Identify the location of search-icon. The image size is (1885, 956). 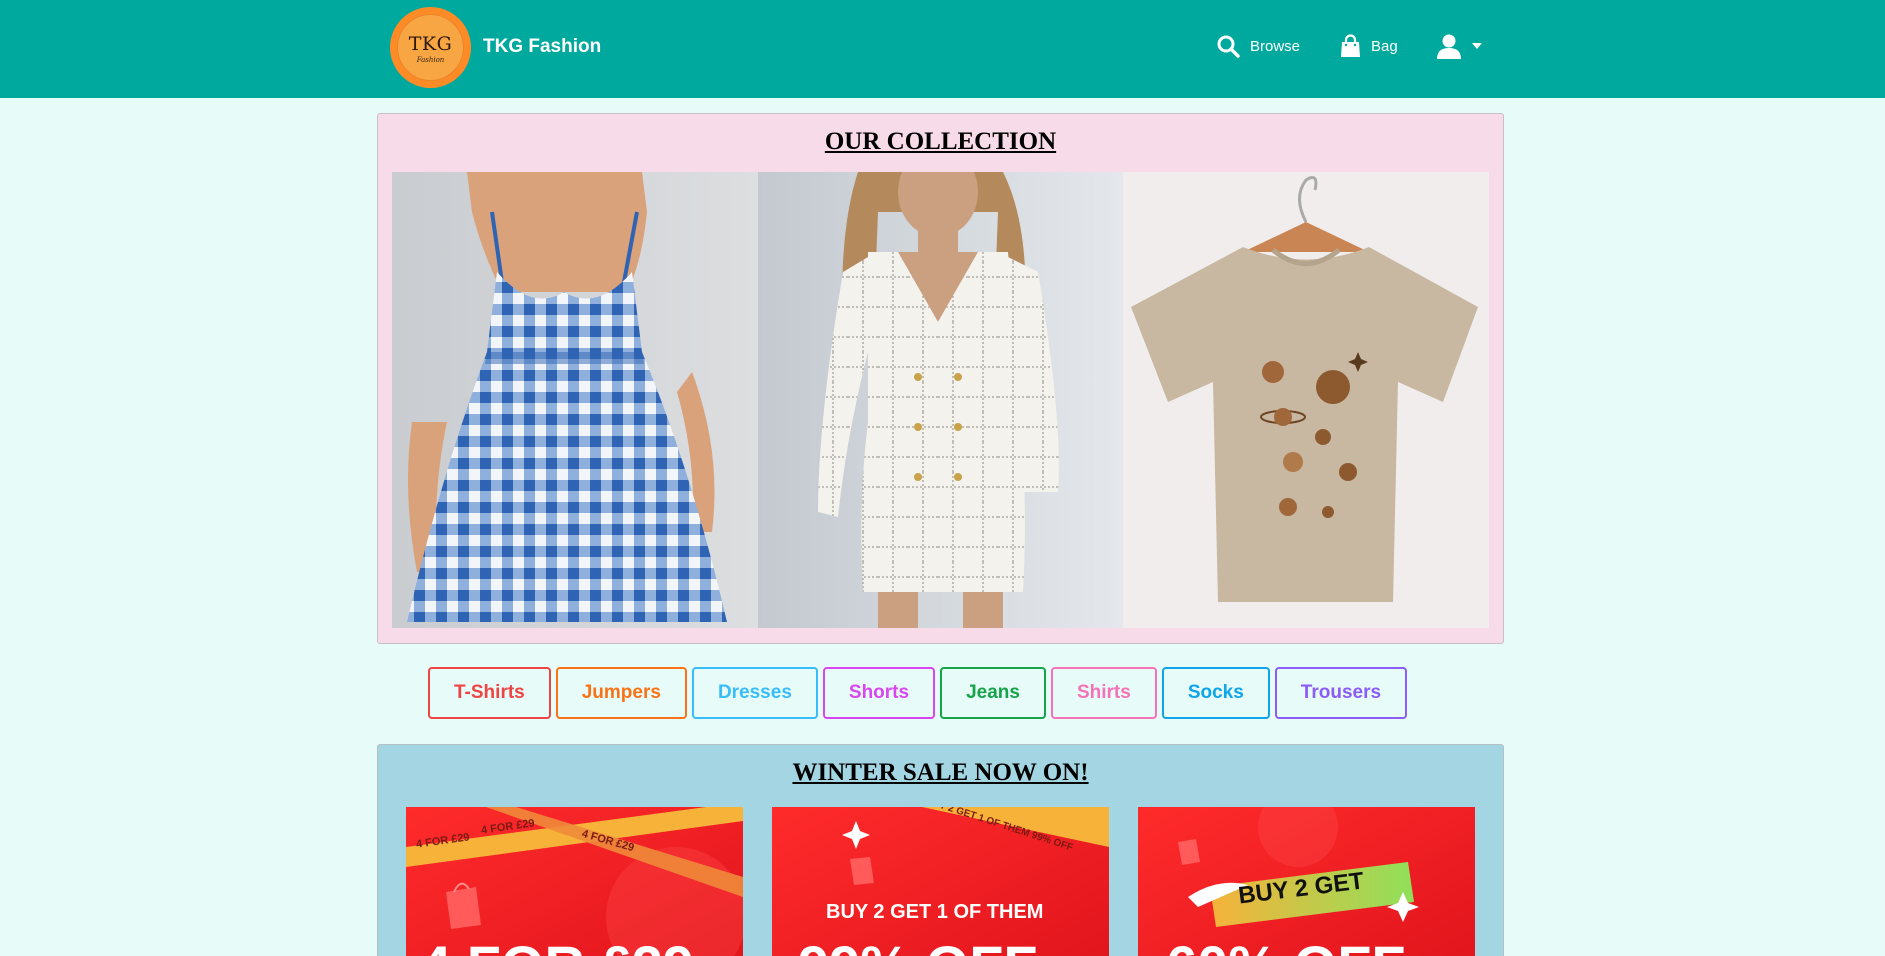
(1228, 46).